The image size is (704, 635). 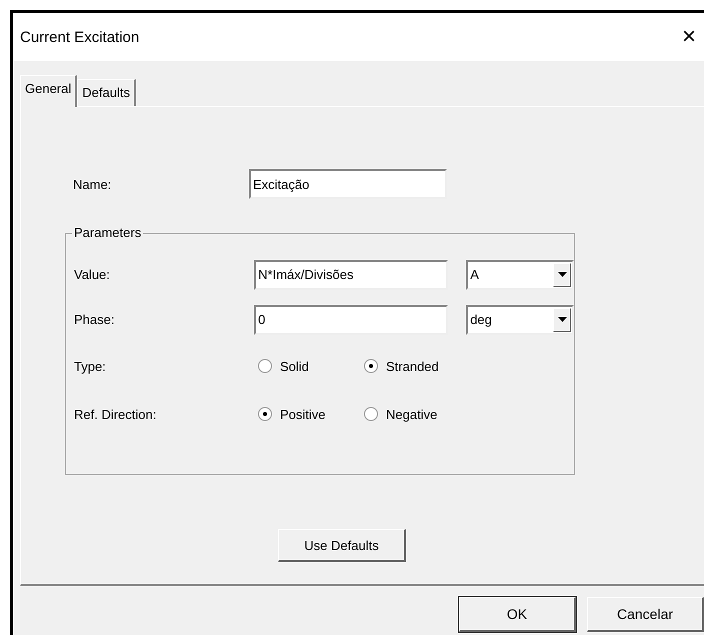 What do you see at coordinates (520, 319) in the screenshot?
I see `unit-dropdown: deg` at bounding box center [520, 319].